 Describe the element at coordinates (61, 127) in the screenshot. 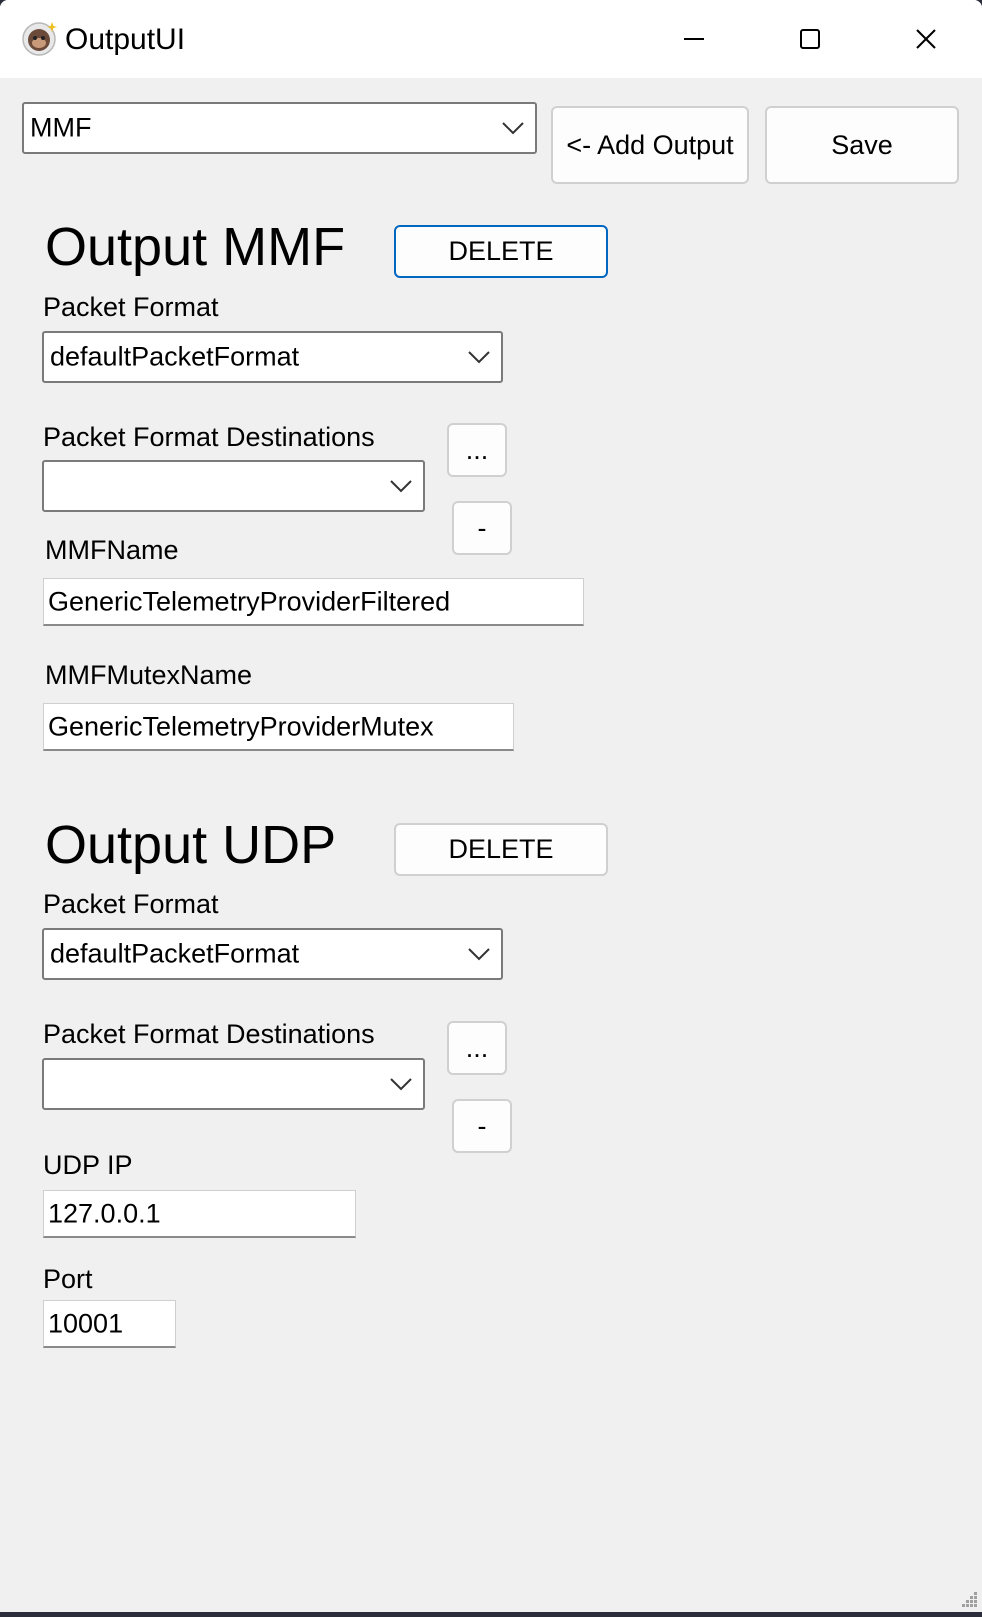

I see `output-type-value: MMF` at that location.